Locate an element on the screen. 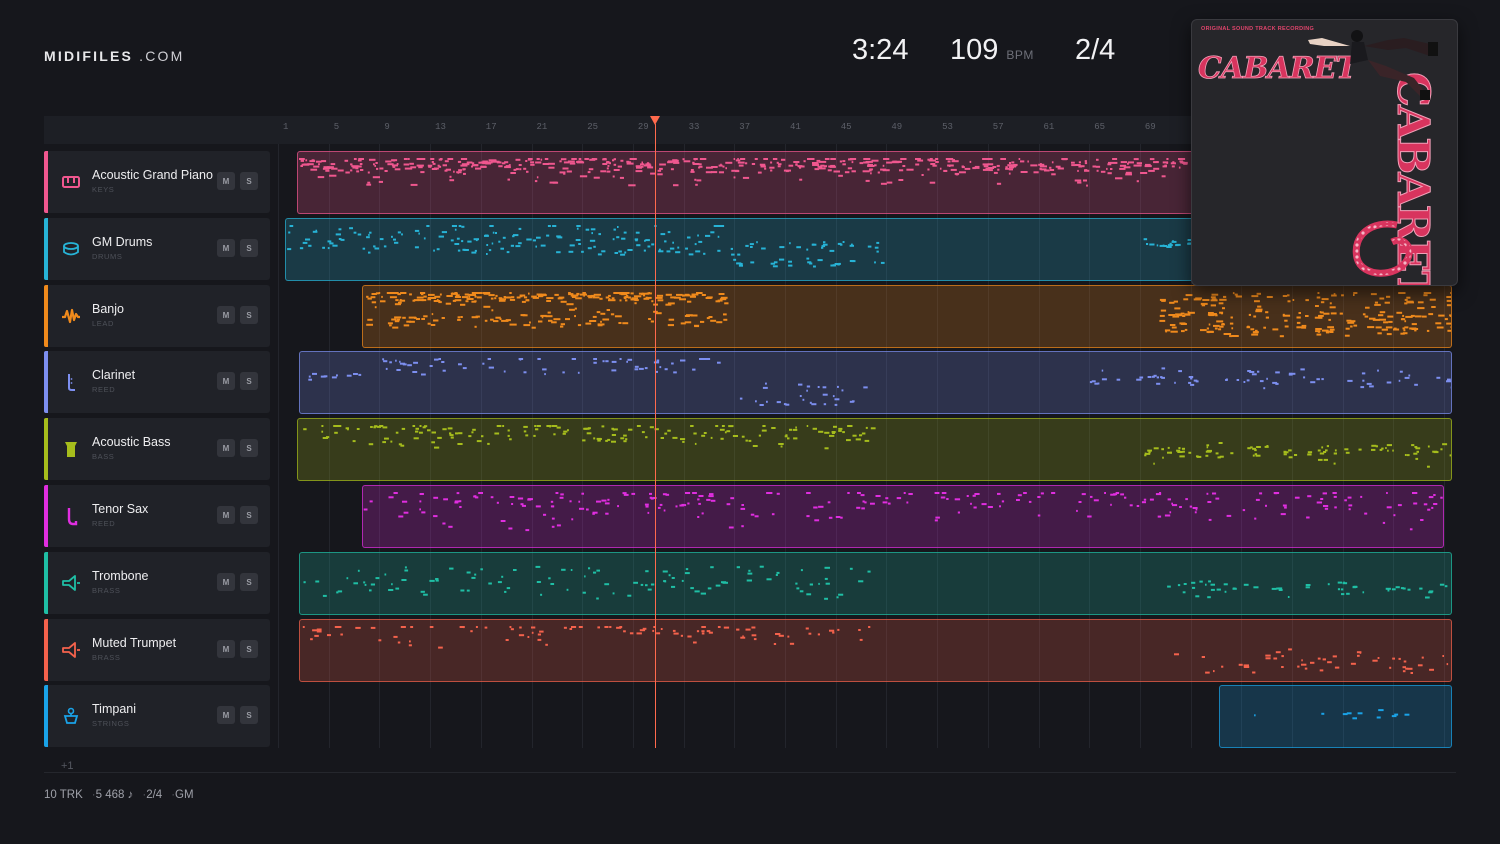 This screenshot has height=844, width=1500. tempo-display: 109 BPM is located at coordinates (992, 50).